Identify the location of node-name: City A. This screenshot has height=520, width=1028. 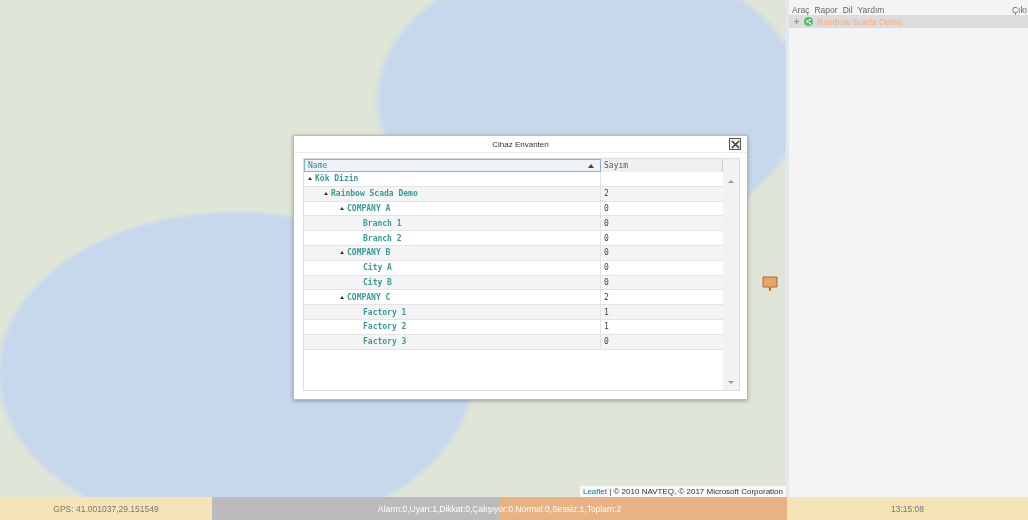
(377, 268).